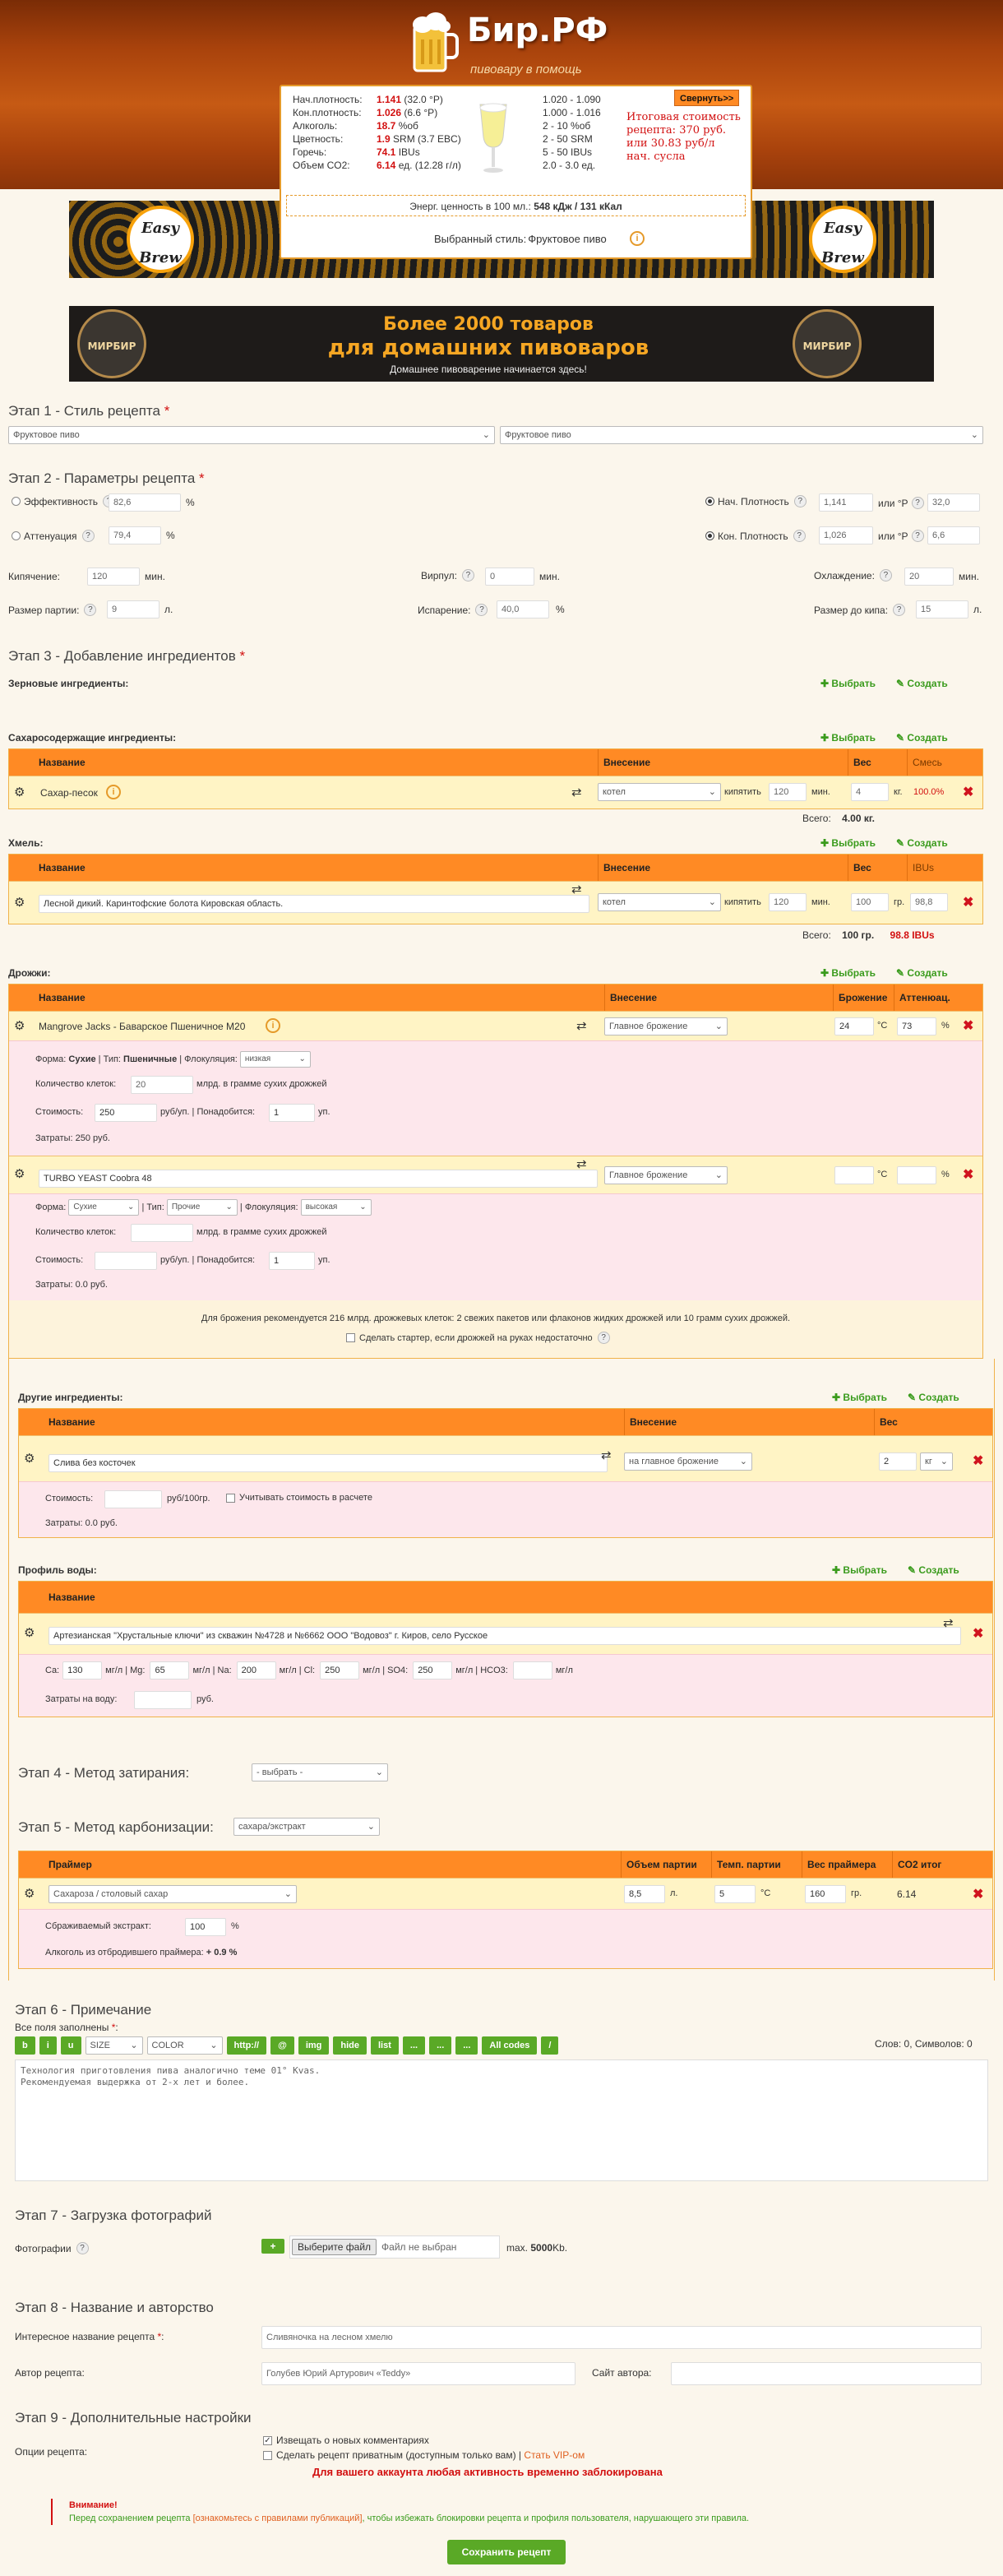  What do you see at coordinates (334, 2247) in the screenshot?
I see `choose-file-button: Выберите файл` at bounding box center [334, 2247].